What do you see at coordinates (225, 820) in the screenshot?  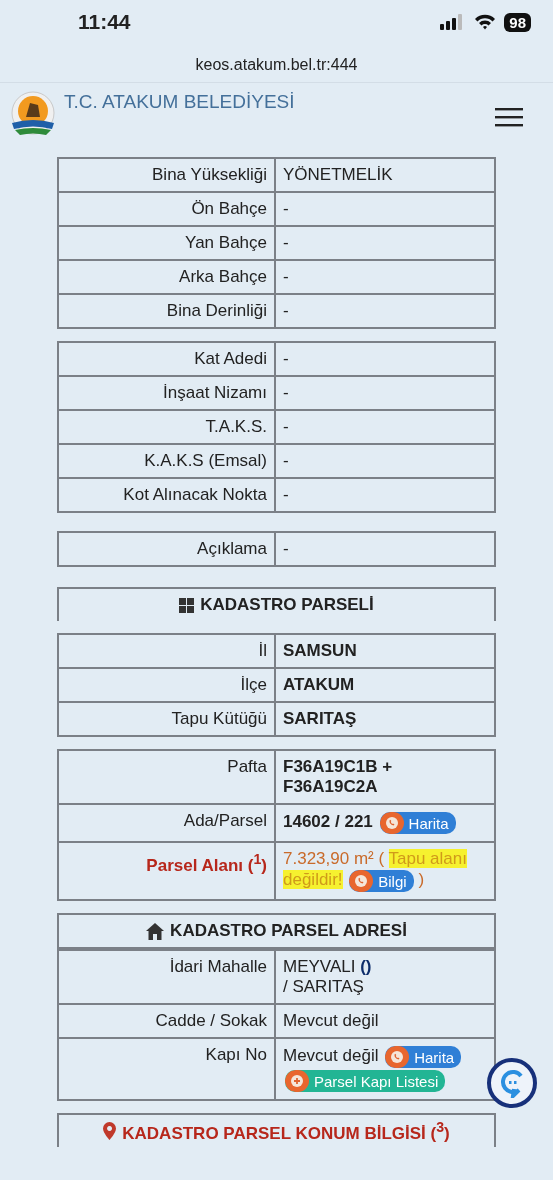 I see `field-label: Ada/Parsel` at bounding box center [225, 820].